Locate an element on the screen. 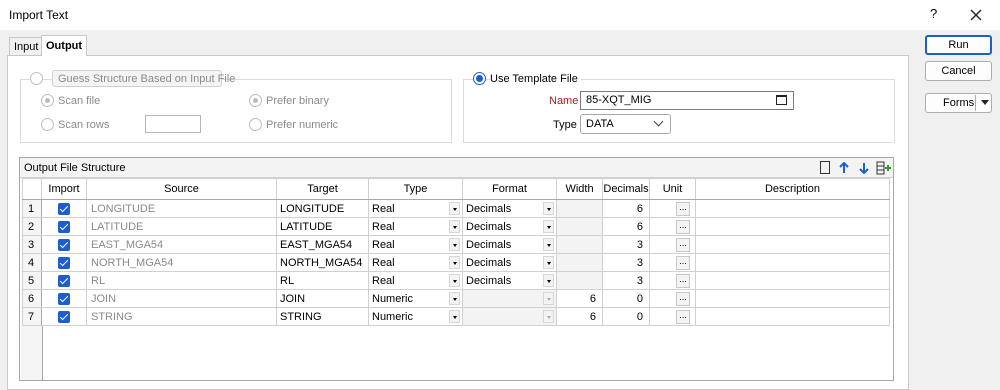  forms-button: Forms is located at coordinates (958, 103).